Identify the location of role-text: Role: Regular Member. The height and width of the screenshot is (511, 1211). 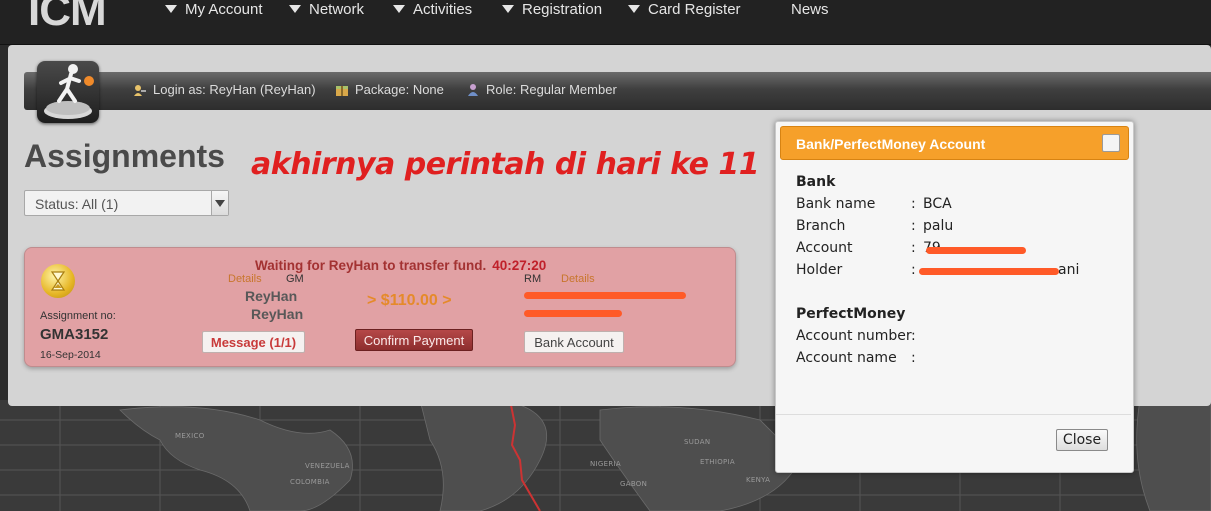
(551, 89).